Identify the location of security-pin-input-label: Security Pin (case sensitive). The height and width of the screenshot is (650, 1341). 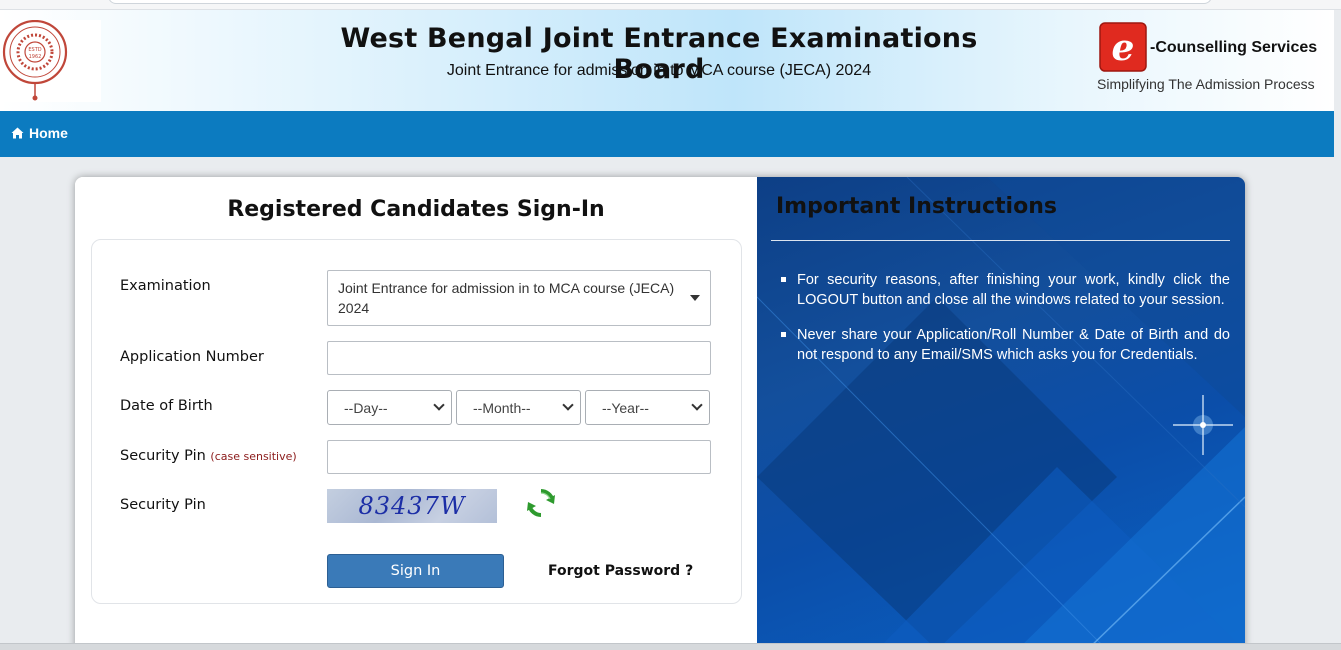
(208, 456).